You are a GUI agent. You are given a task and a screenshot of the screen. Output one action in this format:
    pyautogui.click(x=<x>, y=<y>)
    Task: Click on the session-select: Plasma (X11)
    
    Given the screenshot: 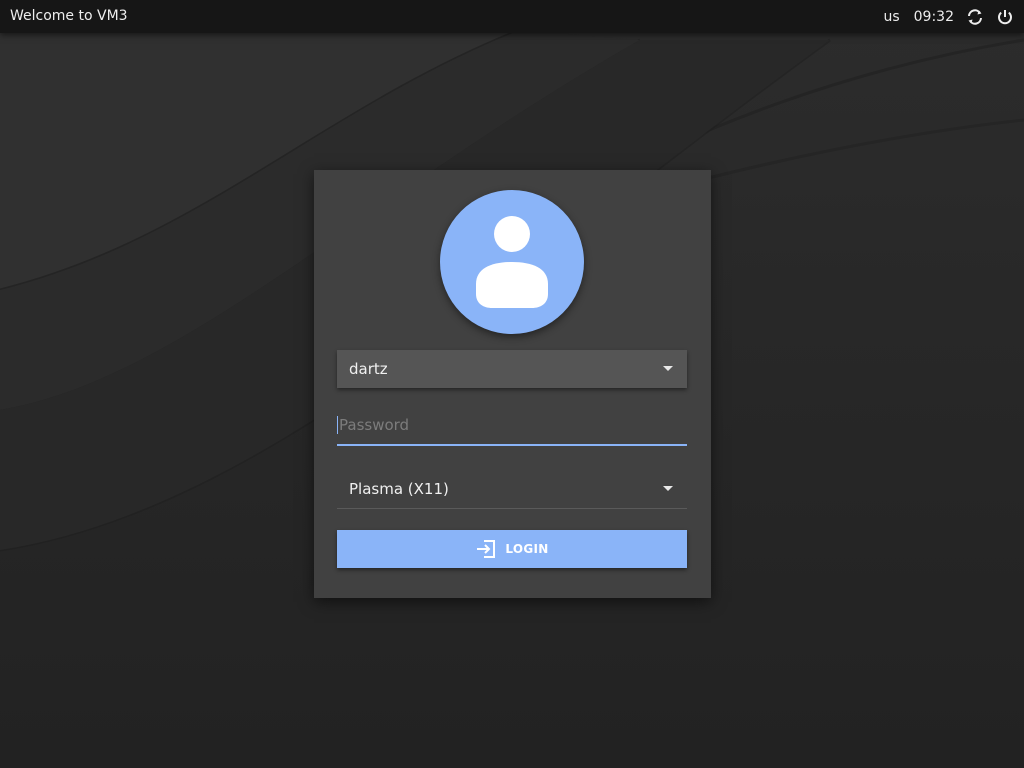 What is the action you would take?
    pyautogui.click(x=512, y=489)
    